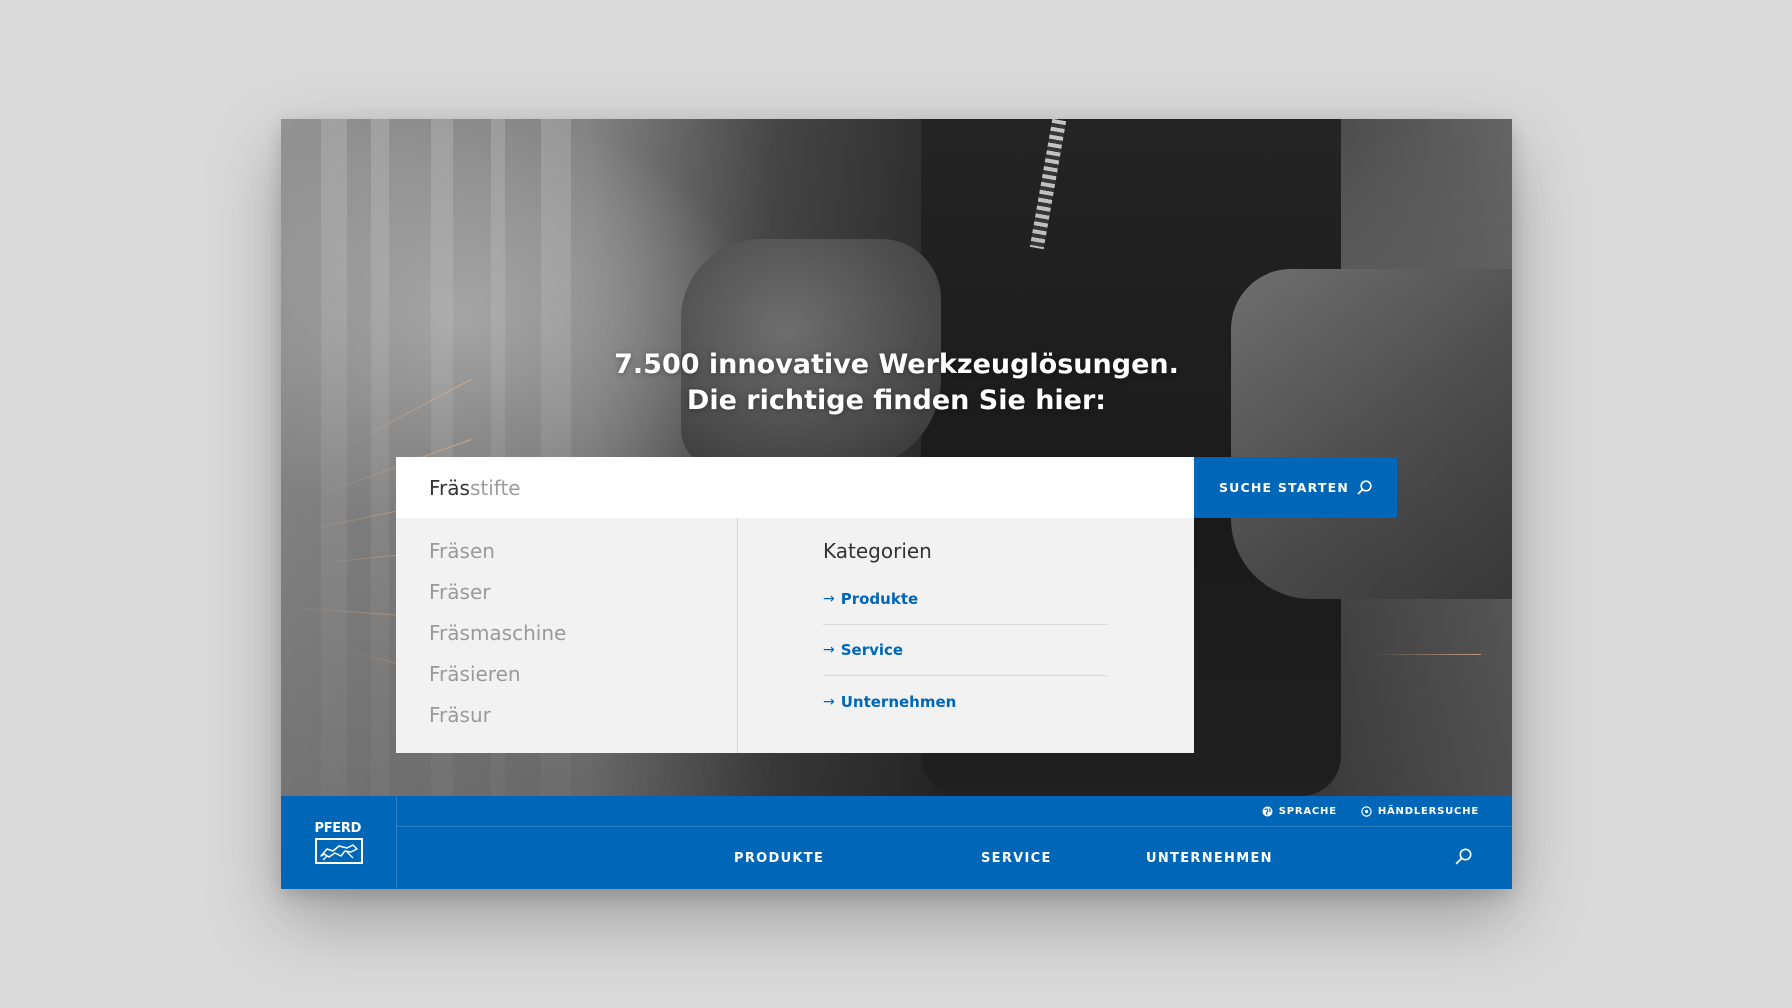 Image resolution: width=1792 pixels, height=1008 pixels. What do you see at coordinates (1284, 487) in the screenshot?
I see `search-start-label: SUCHE STARTEN` at bounding box center [1284, 487].